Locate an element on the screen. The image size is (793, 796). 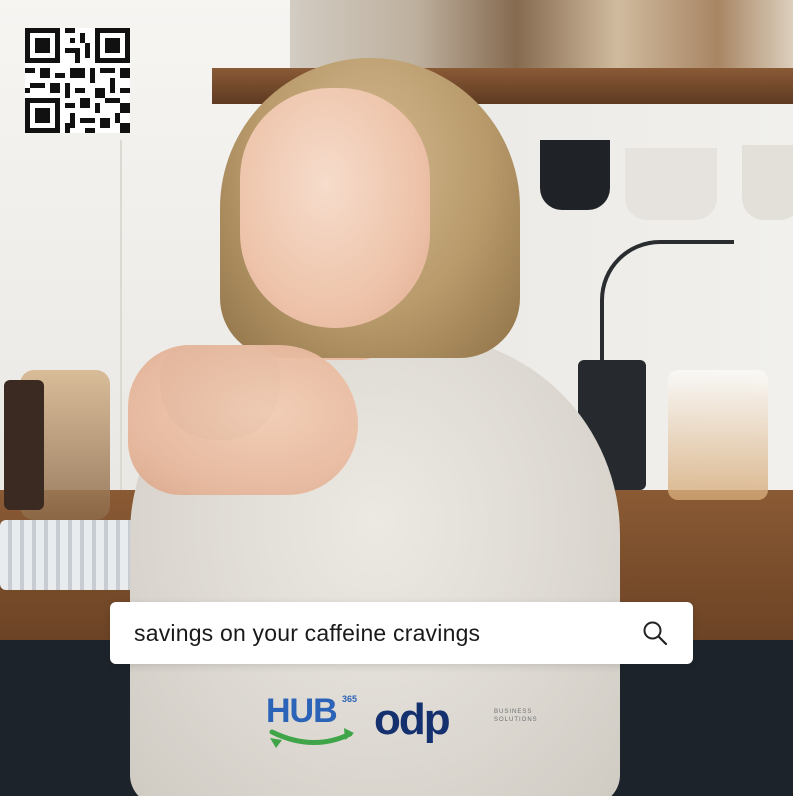
odp-logo: odp is located at coordinates (412, 719).